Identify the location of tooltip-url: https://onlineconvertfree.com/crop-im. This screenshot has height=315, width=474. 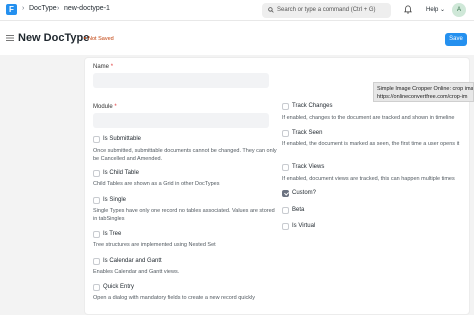
(422, 97).